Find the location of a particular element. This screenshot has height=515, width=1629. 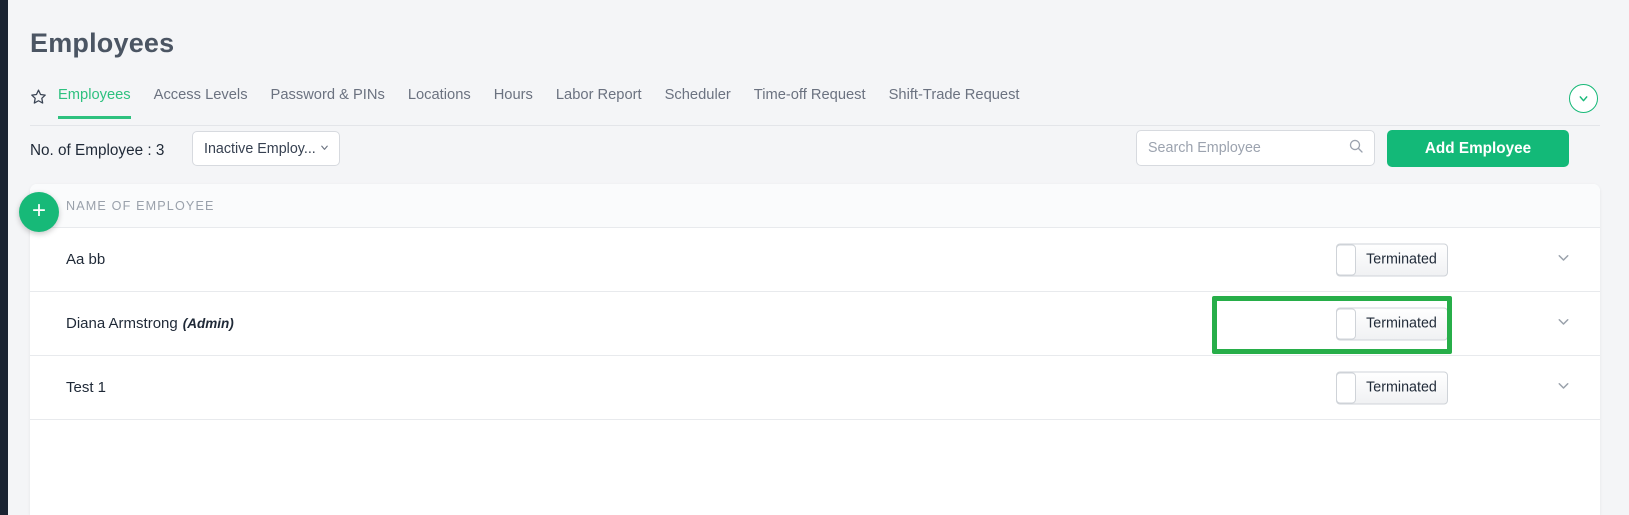

employee-name: Test 1 is located at coordinates (86, 387).